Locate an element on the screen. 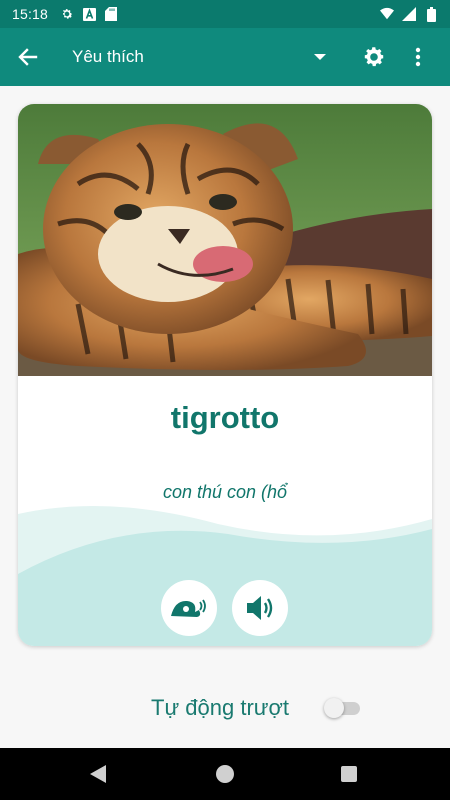  battery-icon is located at coordinates (431, 14).